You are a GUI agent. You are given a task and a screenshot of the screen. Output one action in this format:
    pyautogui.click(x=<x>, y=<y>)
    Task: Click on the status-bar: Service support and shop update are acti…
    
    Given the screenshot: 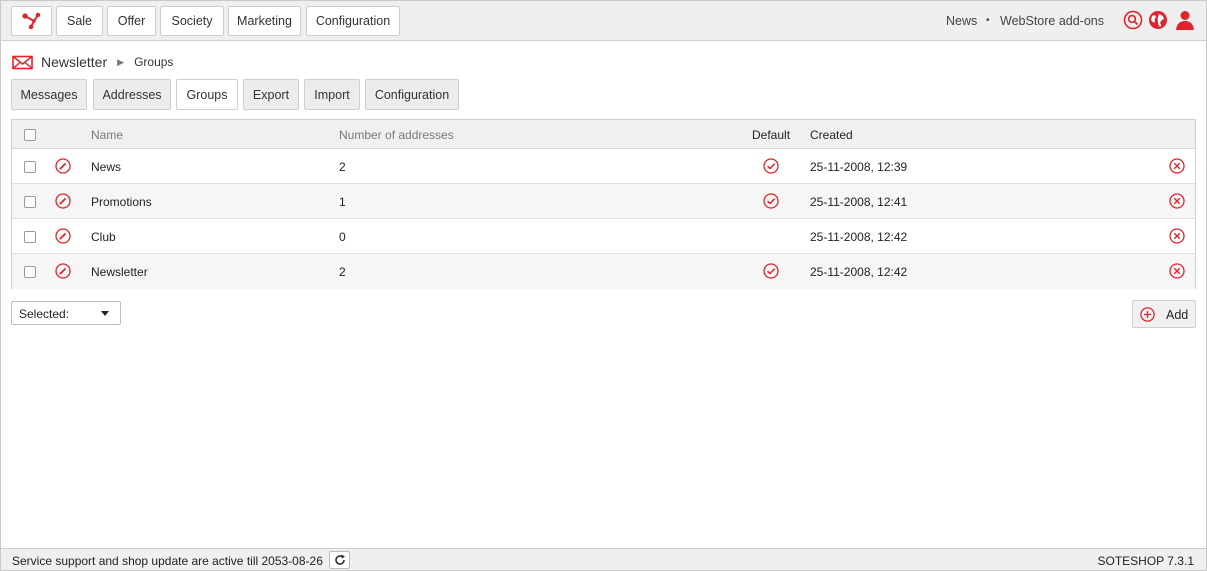 What is the action you would take?
    pyautogui.click(x=603, y=559)
    